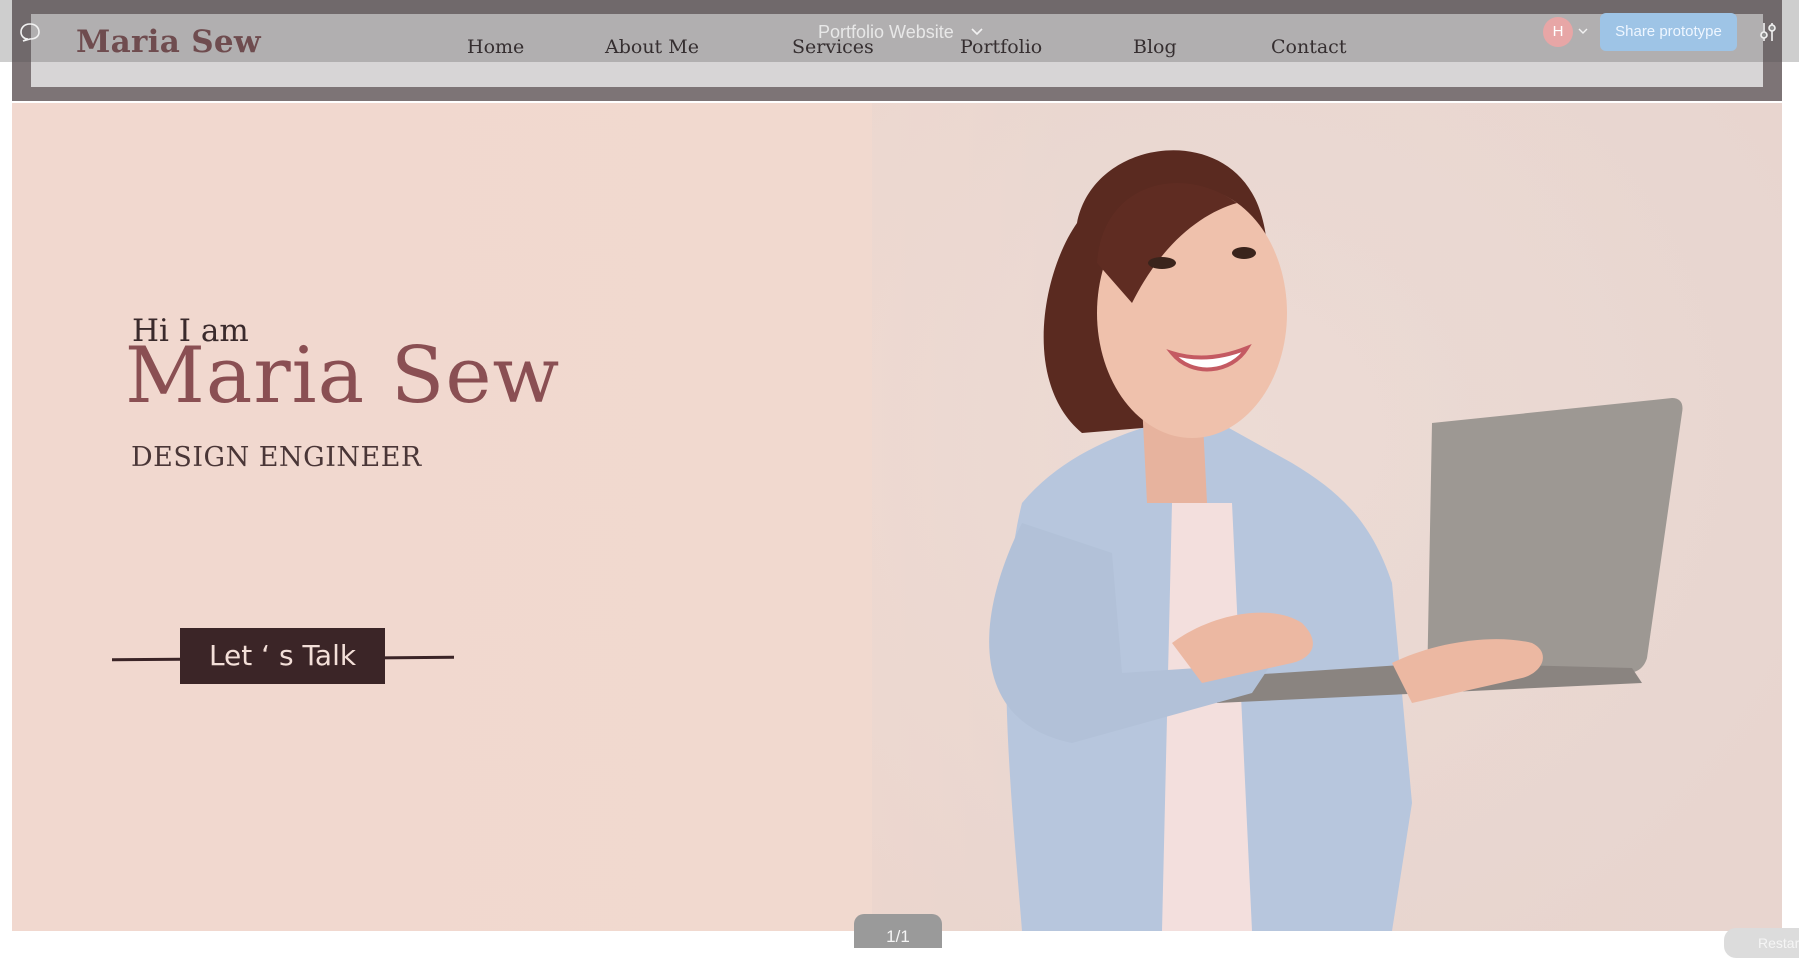  What do you see at coordinates (276, 457) in the screenshot?
I see `hero-role: DESIGN ENGINEER` at bounding box center [276, 457].